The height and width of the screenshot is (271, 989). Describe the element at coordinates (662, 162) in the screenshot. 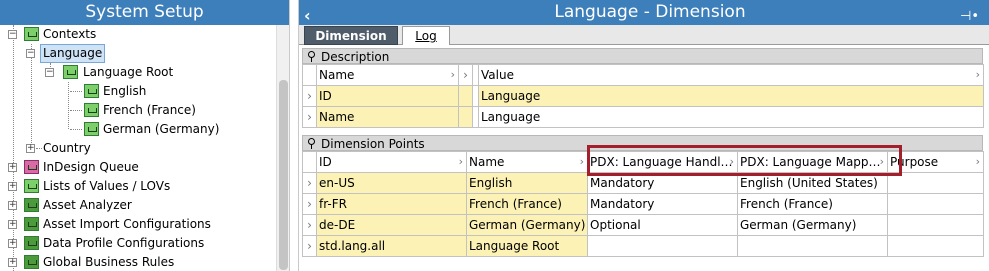

I see `column-header-language-handling: PDX: Language Handl… ›` at that location.